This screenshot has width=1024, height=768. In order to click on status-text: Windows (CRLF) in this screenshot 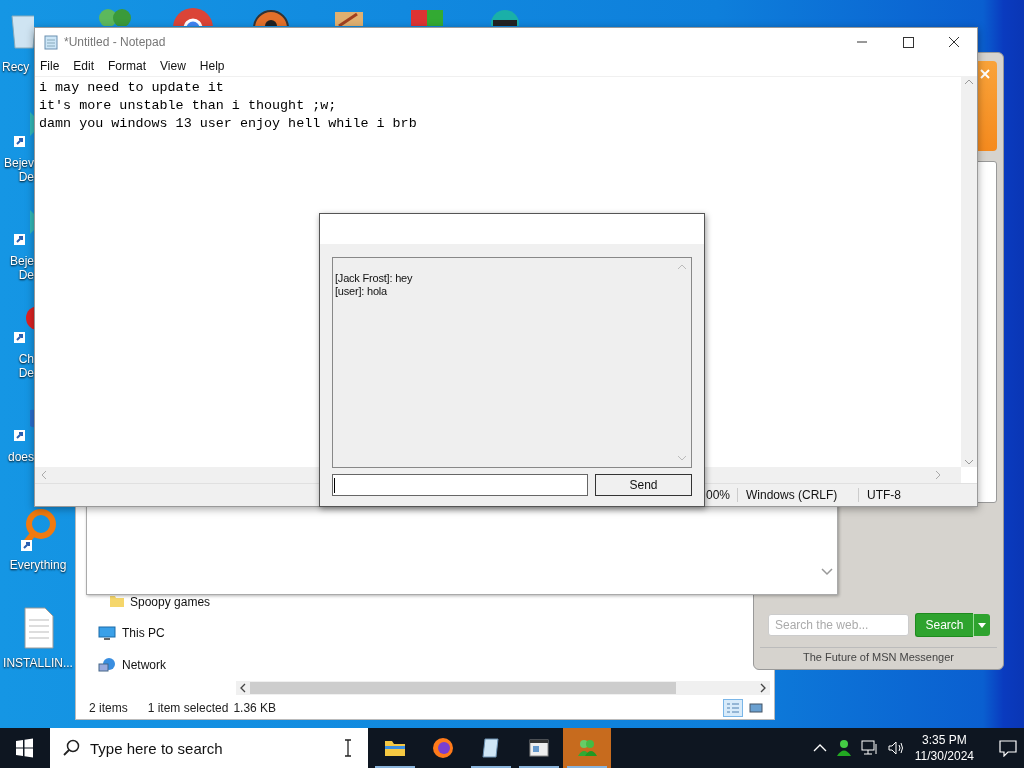, I will do `click(802, 495)`.